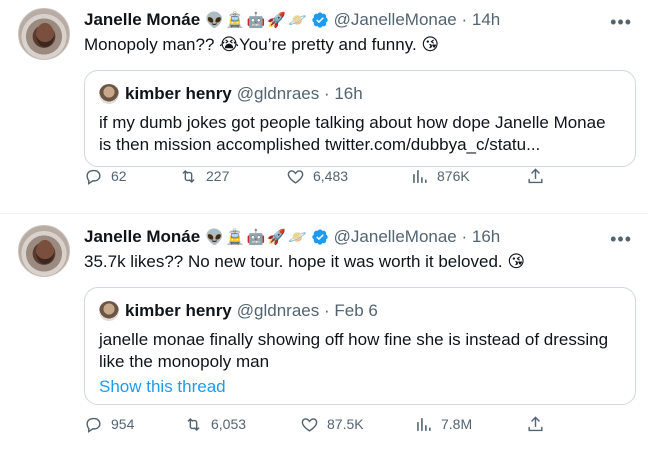 The height and width of the screenshot is (458, 648). What do you see at coordinates (204, 176) in the screenshot?
I see `retweet-button: 227` at bounding box center [204, 176].